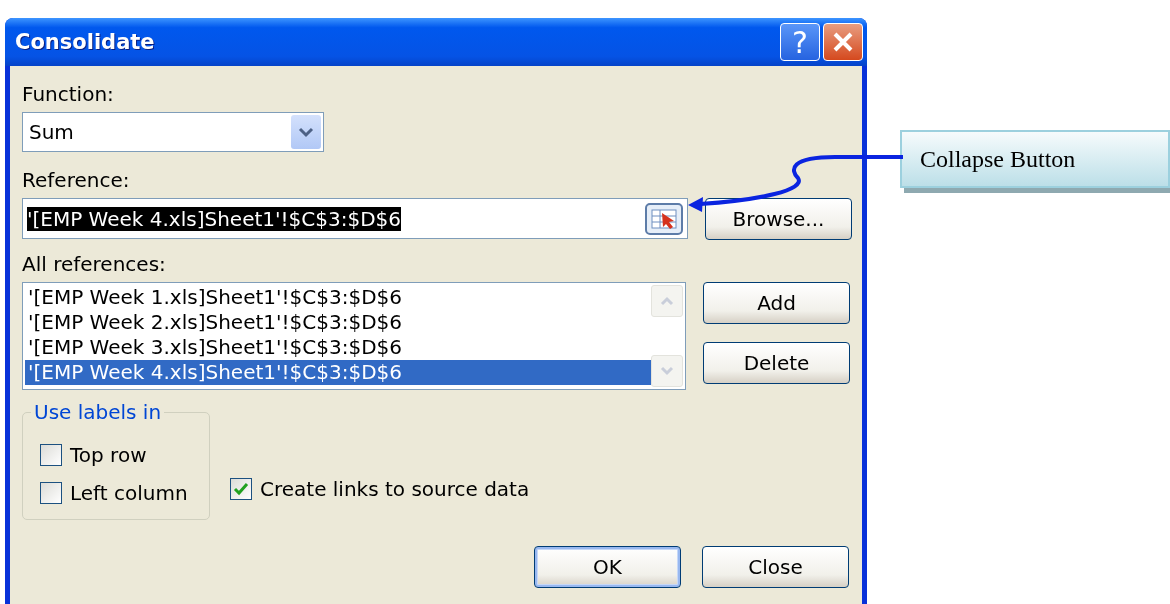 The width and height of the screenshot is (1170, 604). I want to click on delete-button: Delete, so click(776, 363).